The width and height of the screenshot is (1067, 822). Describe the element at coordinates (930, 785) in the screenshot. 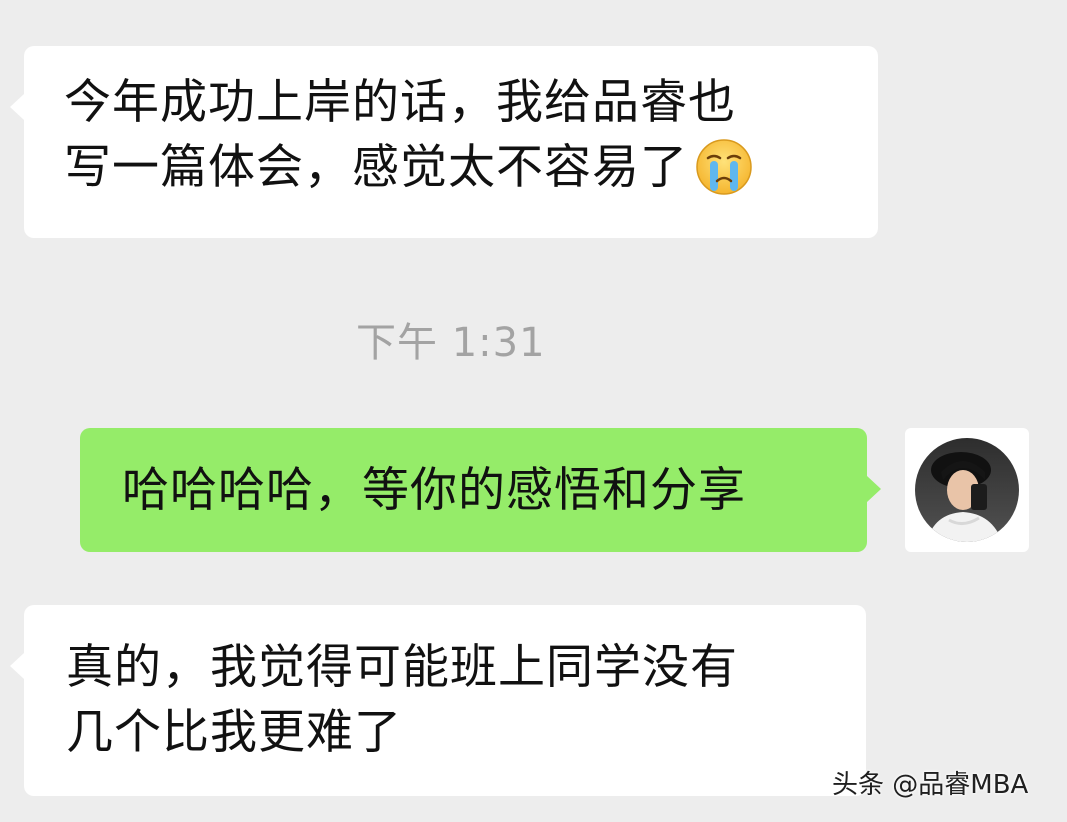

I see `watermark: 头条 @品睿MBA` at that location.